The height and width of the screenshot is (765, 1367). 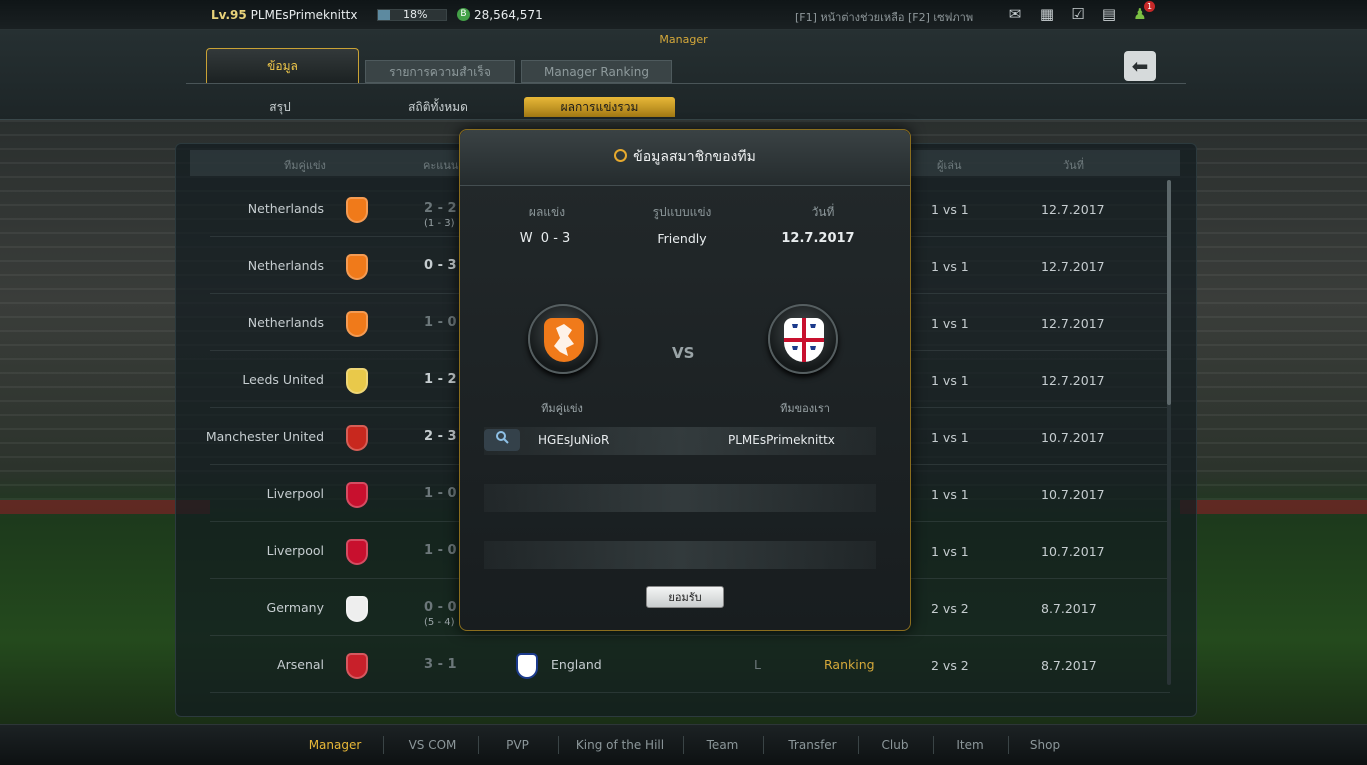 I want to click on player-search-button, so click(x=502, y=440).